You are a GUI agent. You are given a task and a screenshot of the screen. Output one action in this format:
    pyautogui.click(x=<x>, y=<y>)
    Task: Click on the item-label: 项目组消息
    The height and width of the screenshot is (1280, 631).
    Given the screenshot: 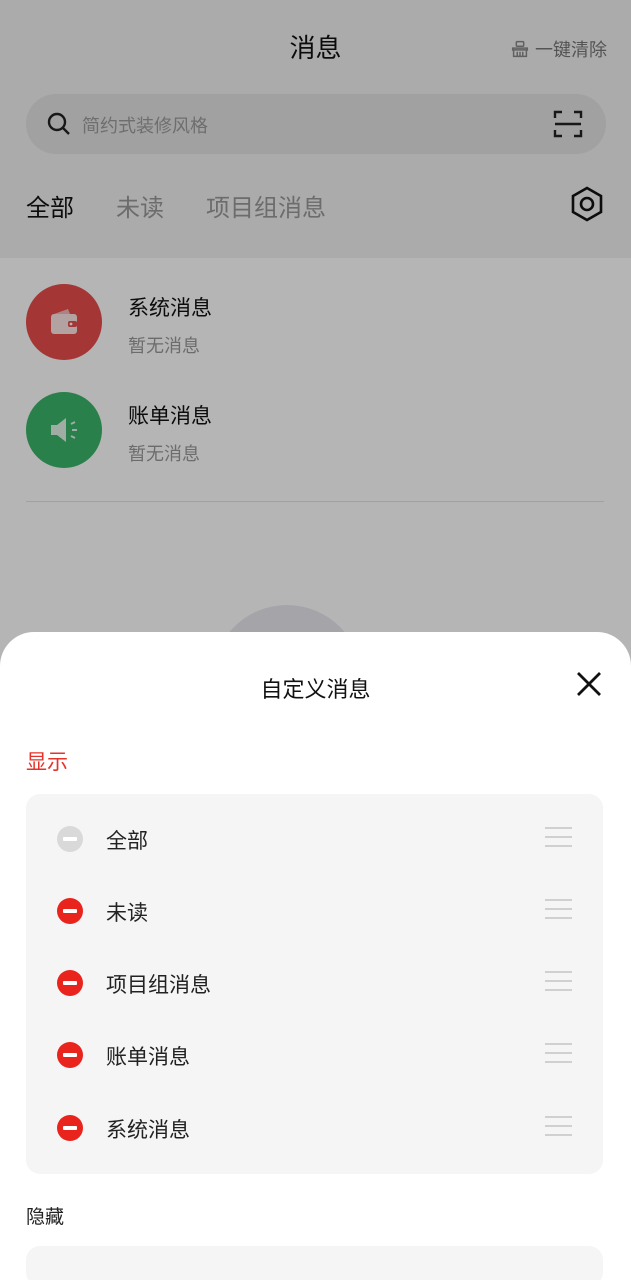 What is the action you would take?
    pyautogui.click(x=158, y=985)
    